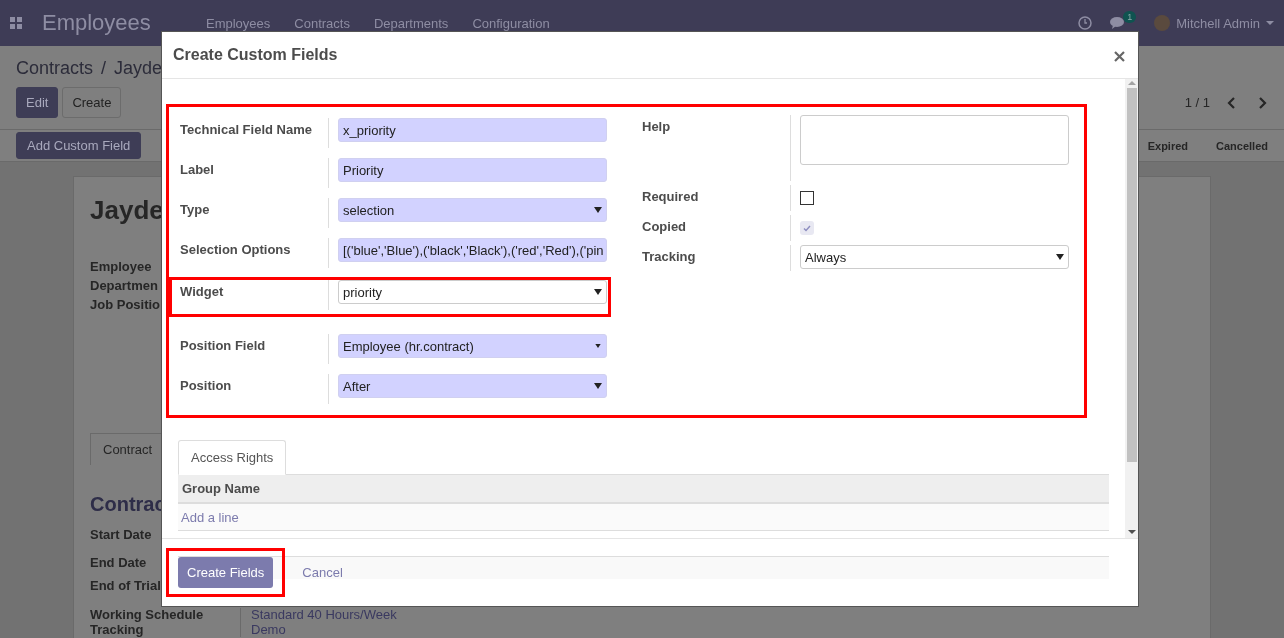 The height and width of the screenshot is (638, 1284). What do you see at coordinates (226, 572) in the screenshot?
I see `create-fields-button: Create Fields` at bounding box center [226, 572].